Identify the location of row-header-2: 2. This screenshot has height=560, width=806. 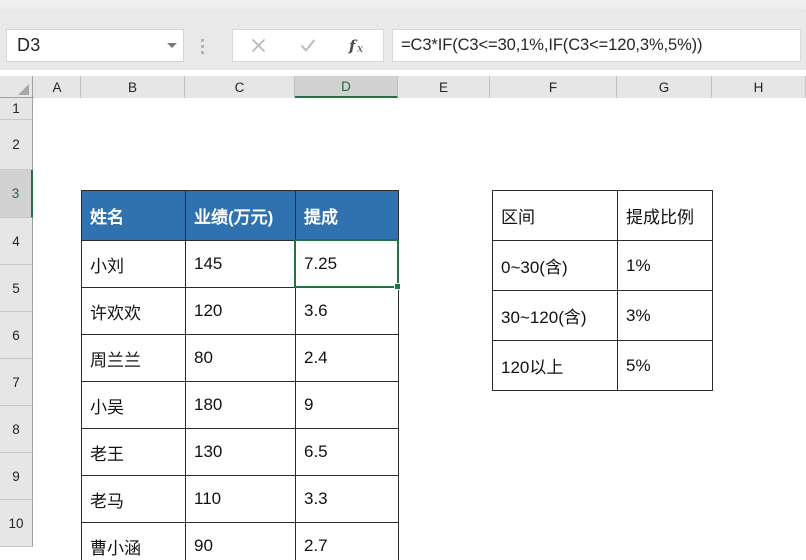
(16, 145).